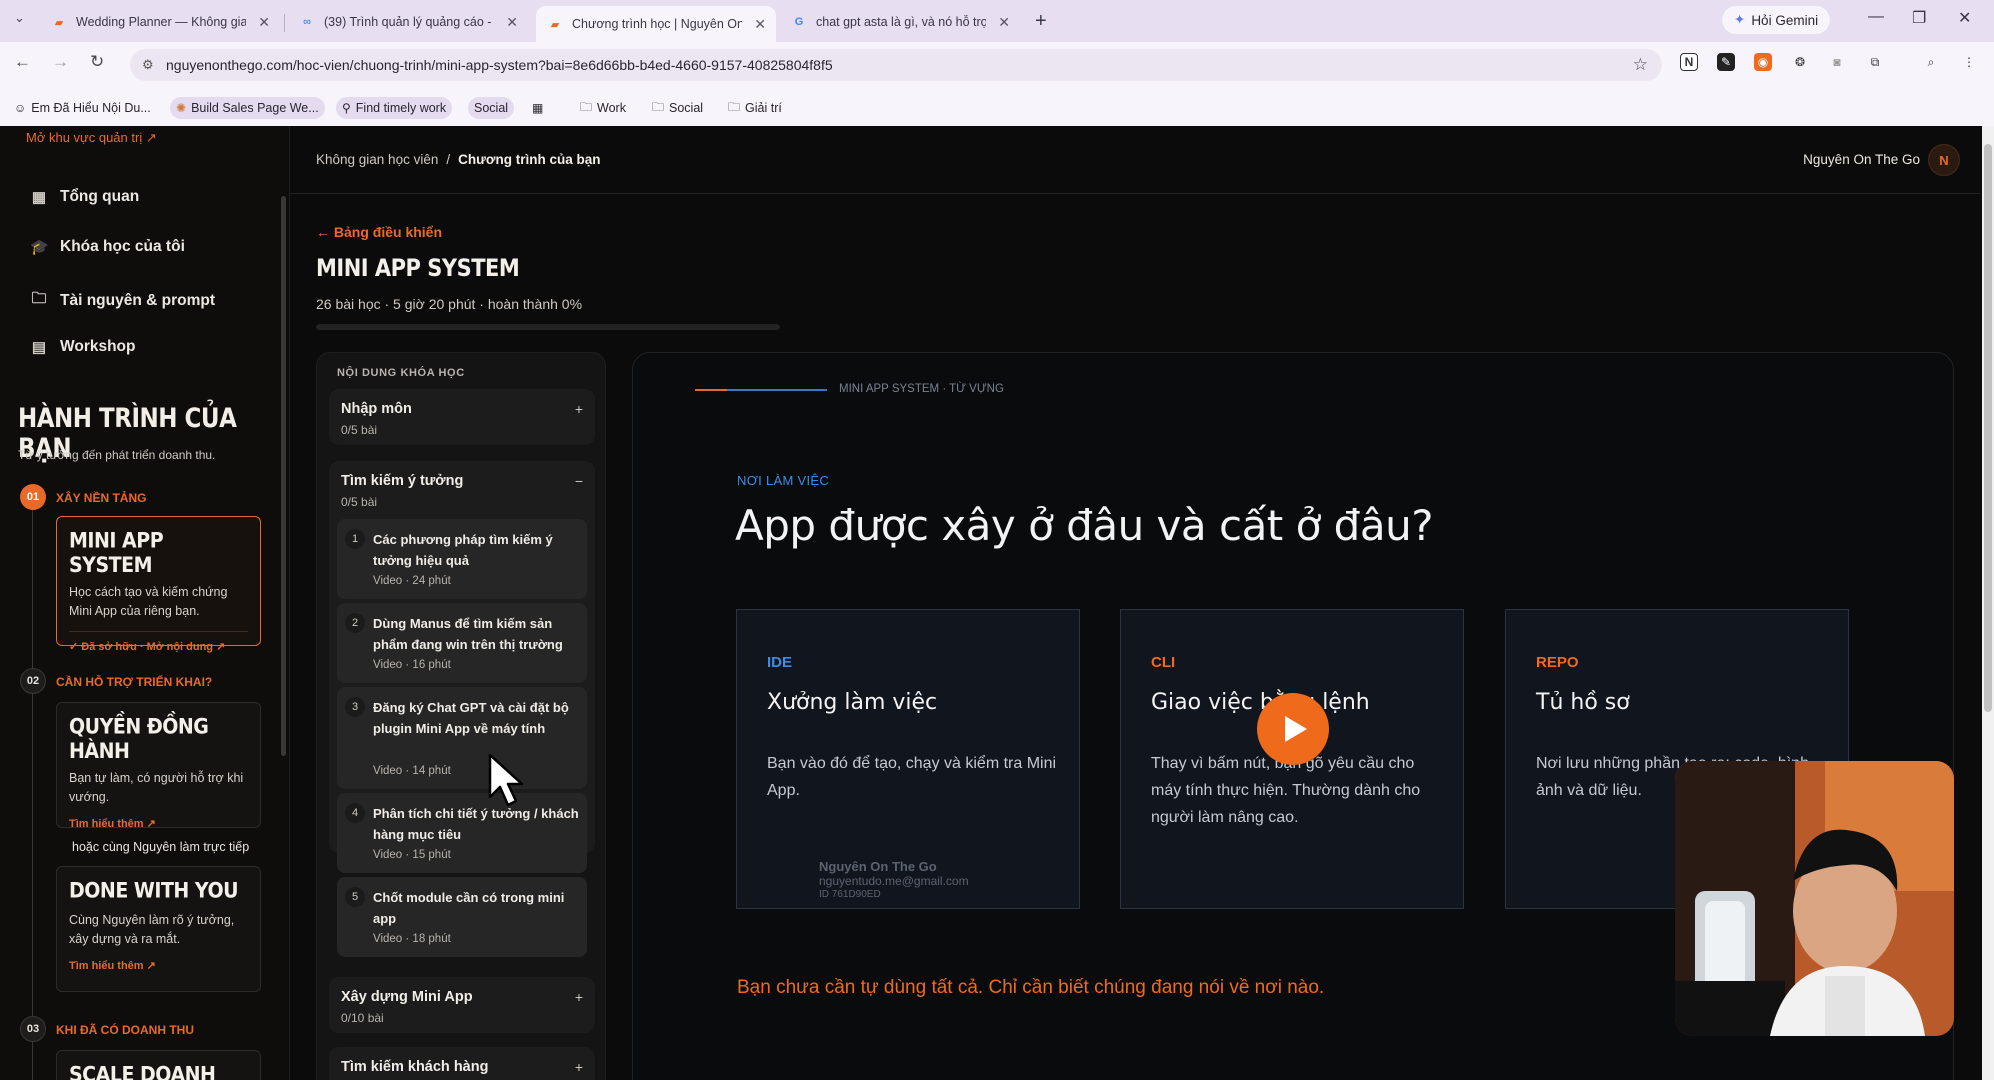 This screenshot has height=1080, width=1994. What do you see at coordinates (677, 108) in the screenshot?
I see `bookmark-folder: 🗀 Social` at bounding box center [677, 108].